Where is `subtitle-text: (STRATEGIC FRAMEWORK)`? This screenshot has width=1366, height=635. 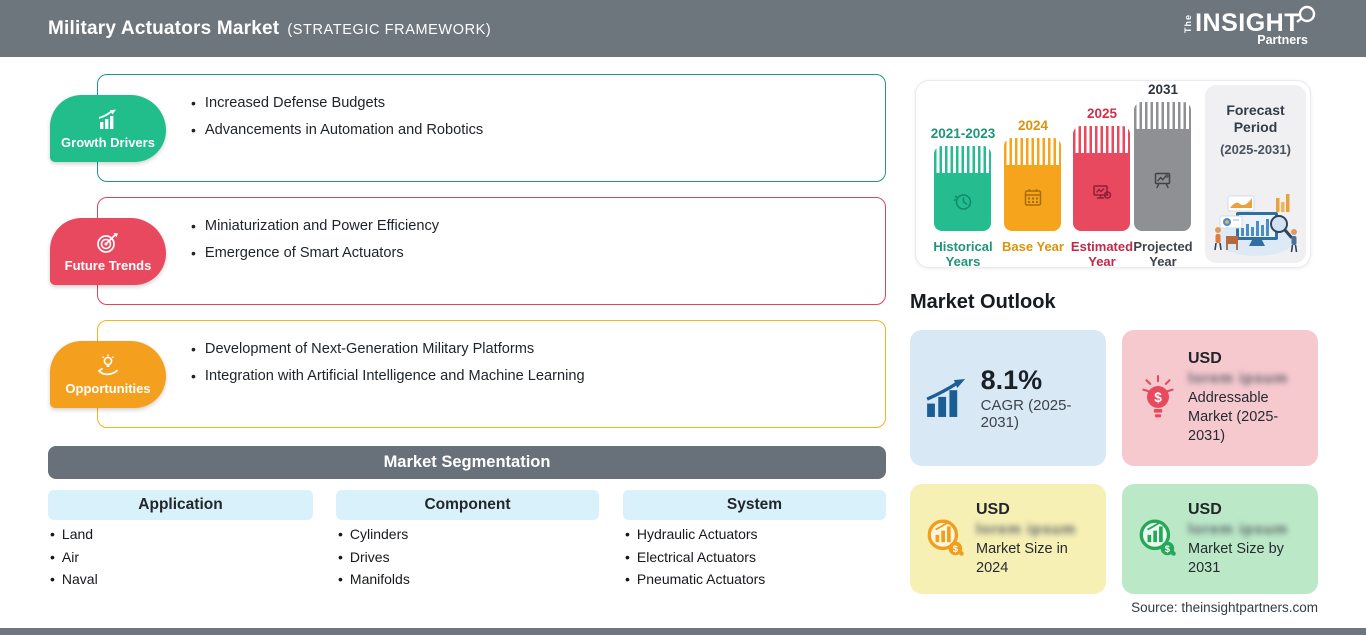
subtitle-text: (STRATEGIC FRAMEWORK) is located at coordinates (389, 29).